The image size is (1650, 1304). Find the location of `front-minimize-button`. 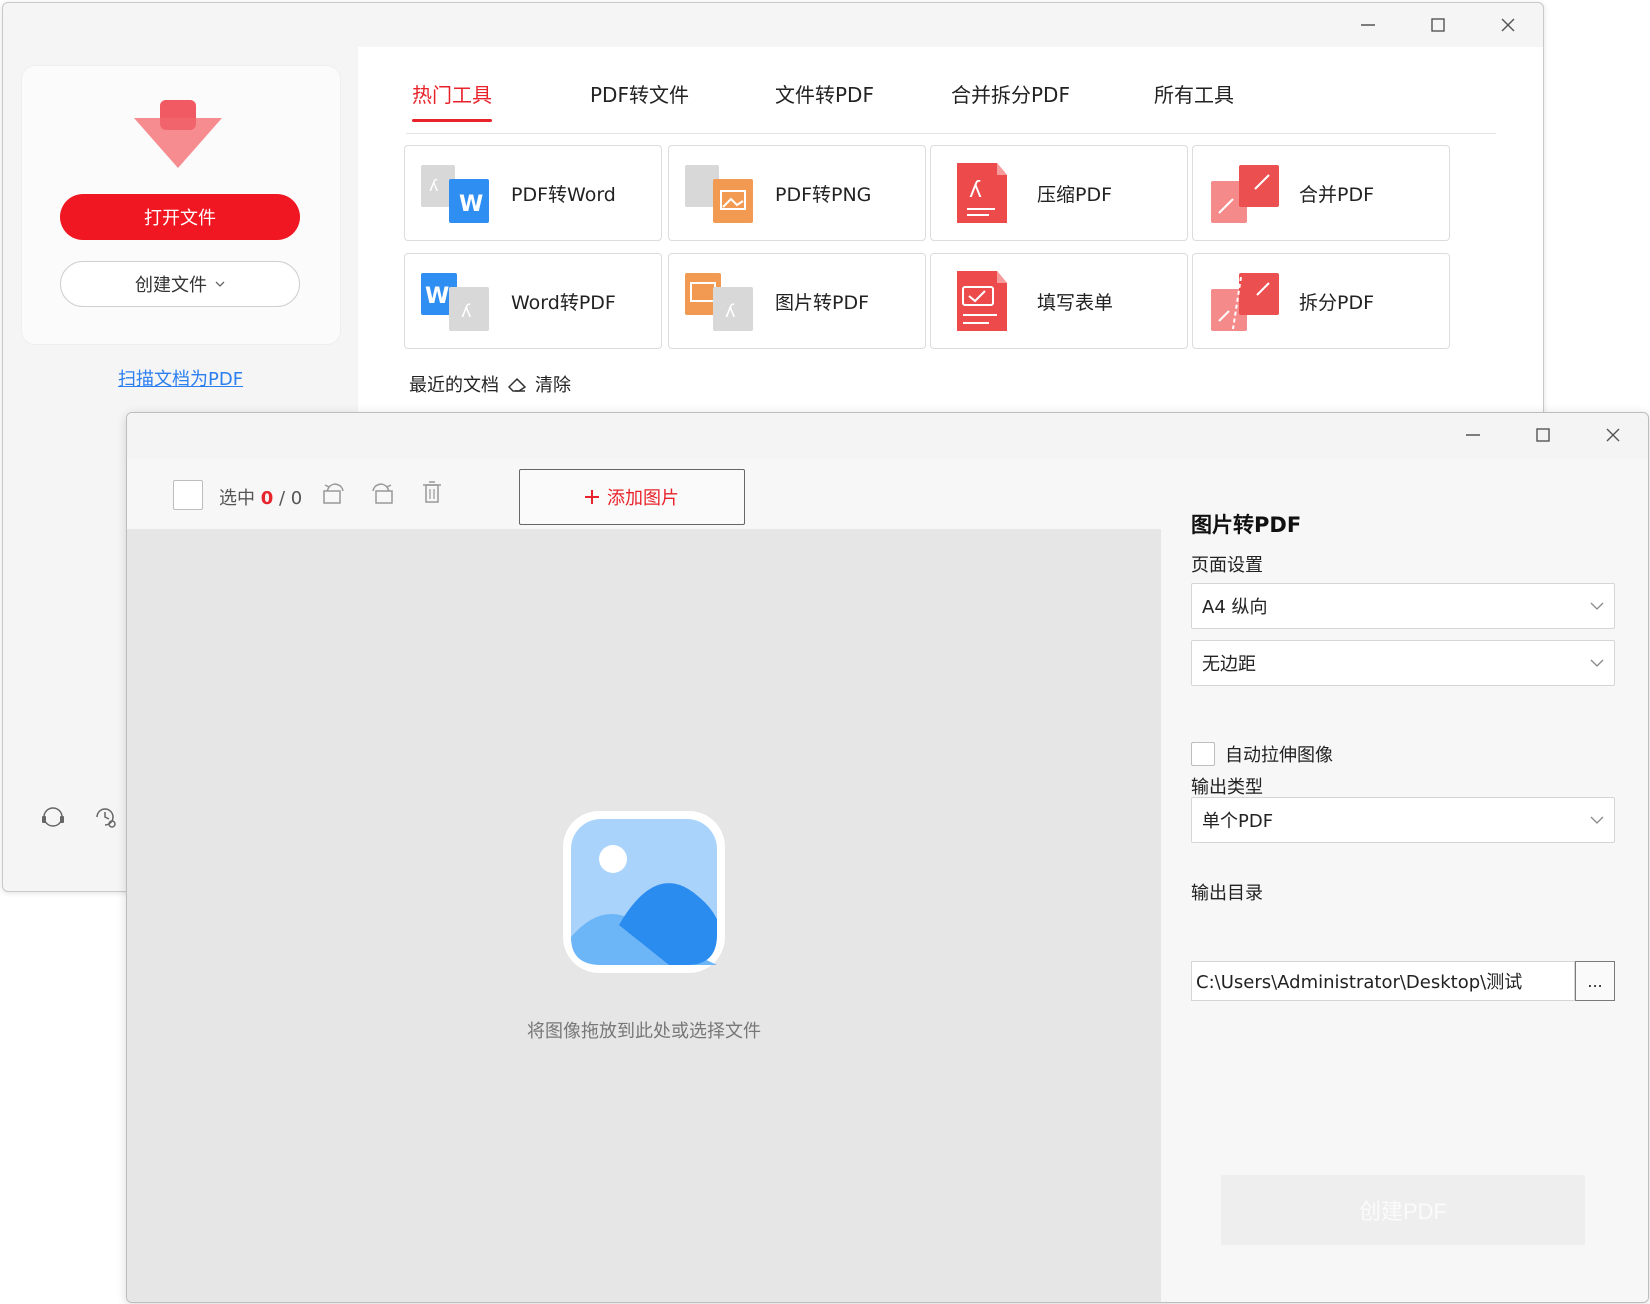

front-minimize-button is located at coordinates (1473, 435).